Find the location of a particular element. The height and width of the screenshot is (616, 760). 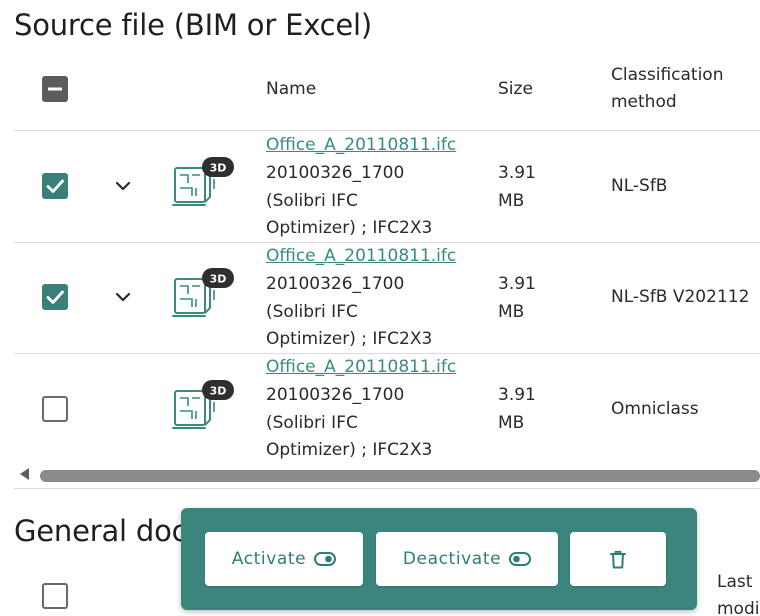

table-bottom-border is located at coordinates (387, 488).